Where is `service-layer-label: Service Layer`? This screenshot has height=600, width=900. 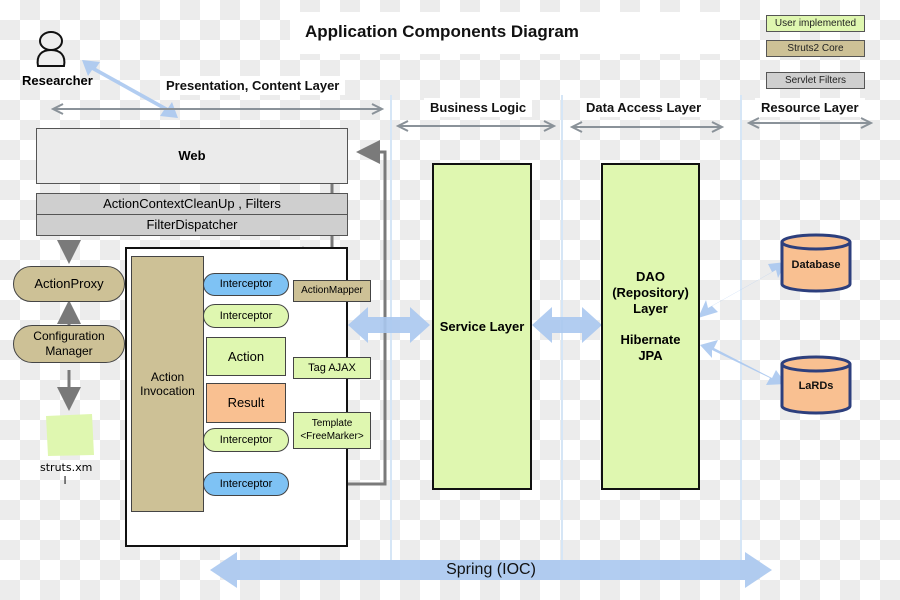 service-layer-label: Service Layer is located at coordinates (482, 326).